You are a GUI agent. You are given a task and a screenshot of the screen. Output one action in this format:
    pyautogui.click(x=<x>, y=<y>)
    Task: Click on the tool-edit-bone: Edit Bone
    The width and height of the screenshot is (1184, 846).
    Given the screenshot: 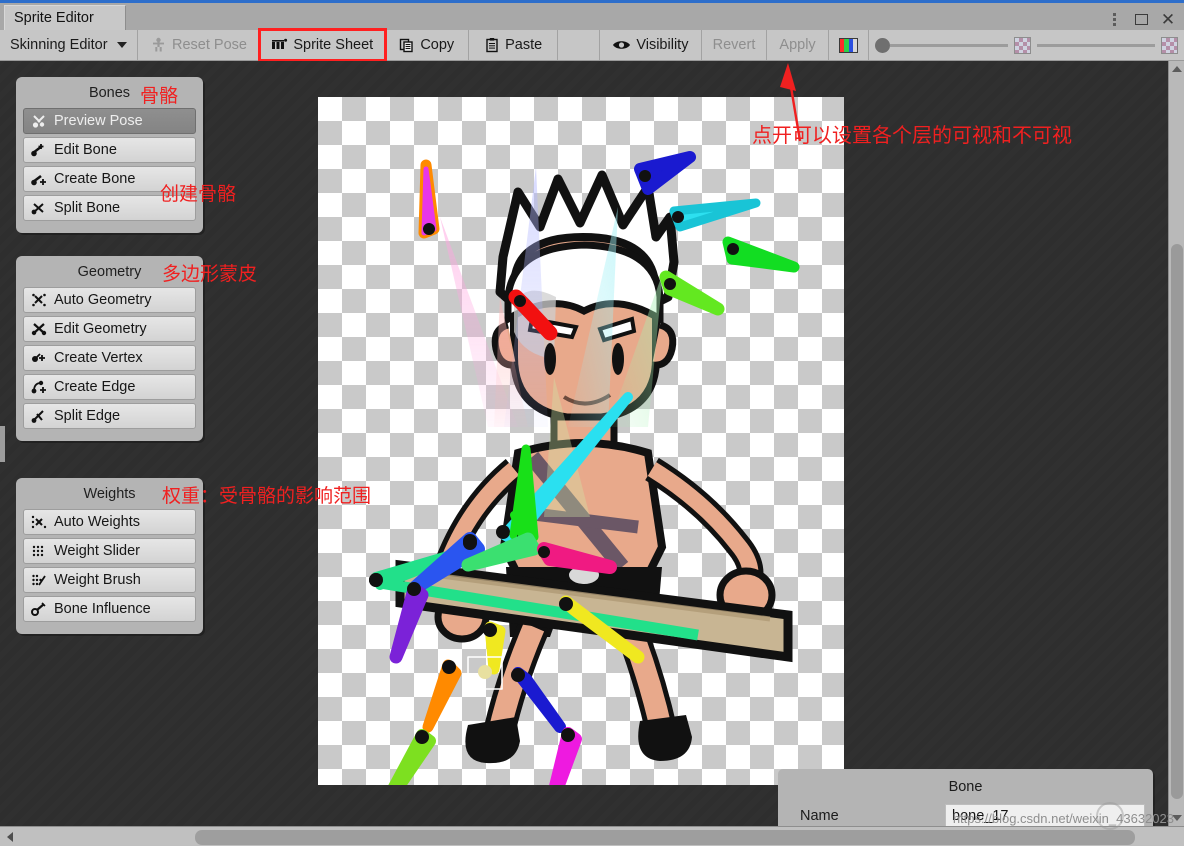 What is the action you would take?
    pyautogui.click(x=109, y=150)
    